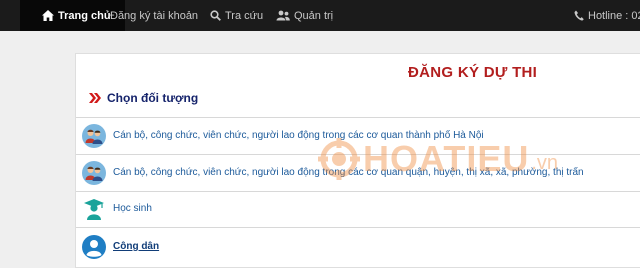 This screenshot has height=268, width=640. What do you see at coordinates (244, 15) in the screenshot?
I see `nav-lookup-label: Tra cứu` at bounding box center [244, 15].